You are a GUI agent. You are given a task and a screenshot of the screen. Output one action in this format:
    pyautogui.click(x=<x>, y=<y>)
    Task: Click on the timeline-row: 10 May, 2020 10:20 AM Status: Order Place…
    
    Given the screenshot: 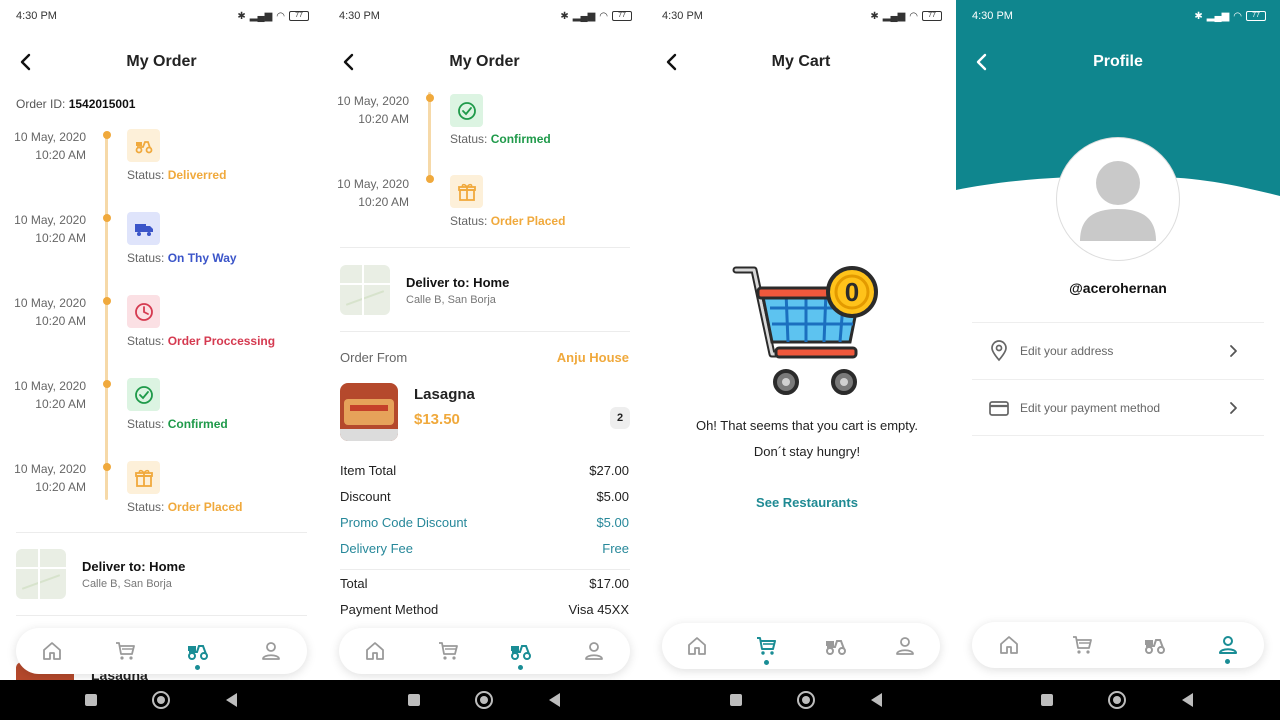 What is the action you would take?
    pyautogui.click(x=484, y=210)
    